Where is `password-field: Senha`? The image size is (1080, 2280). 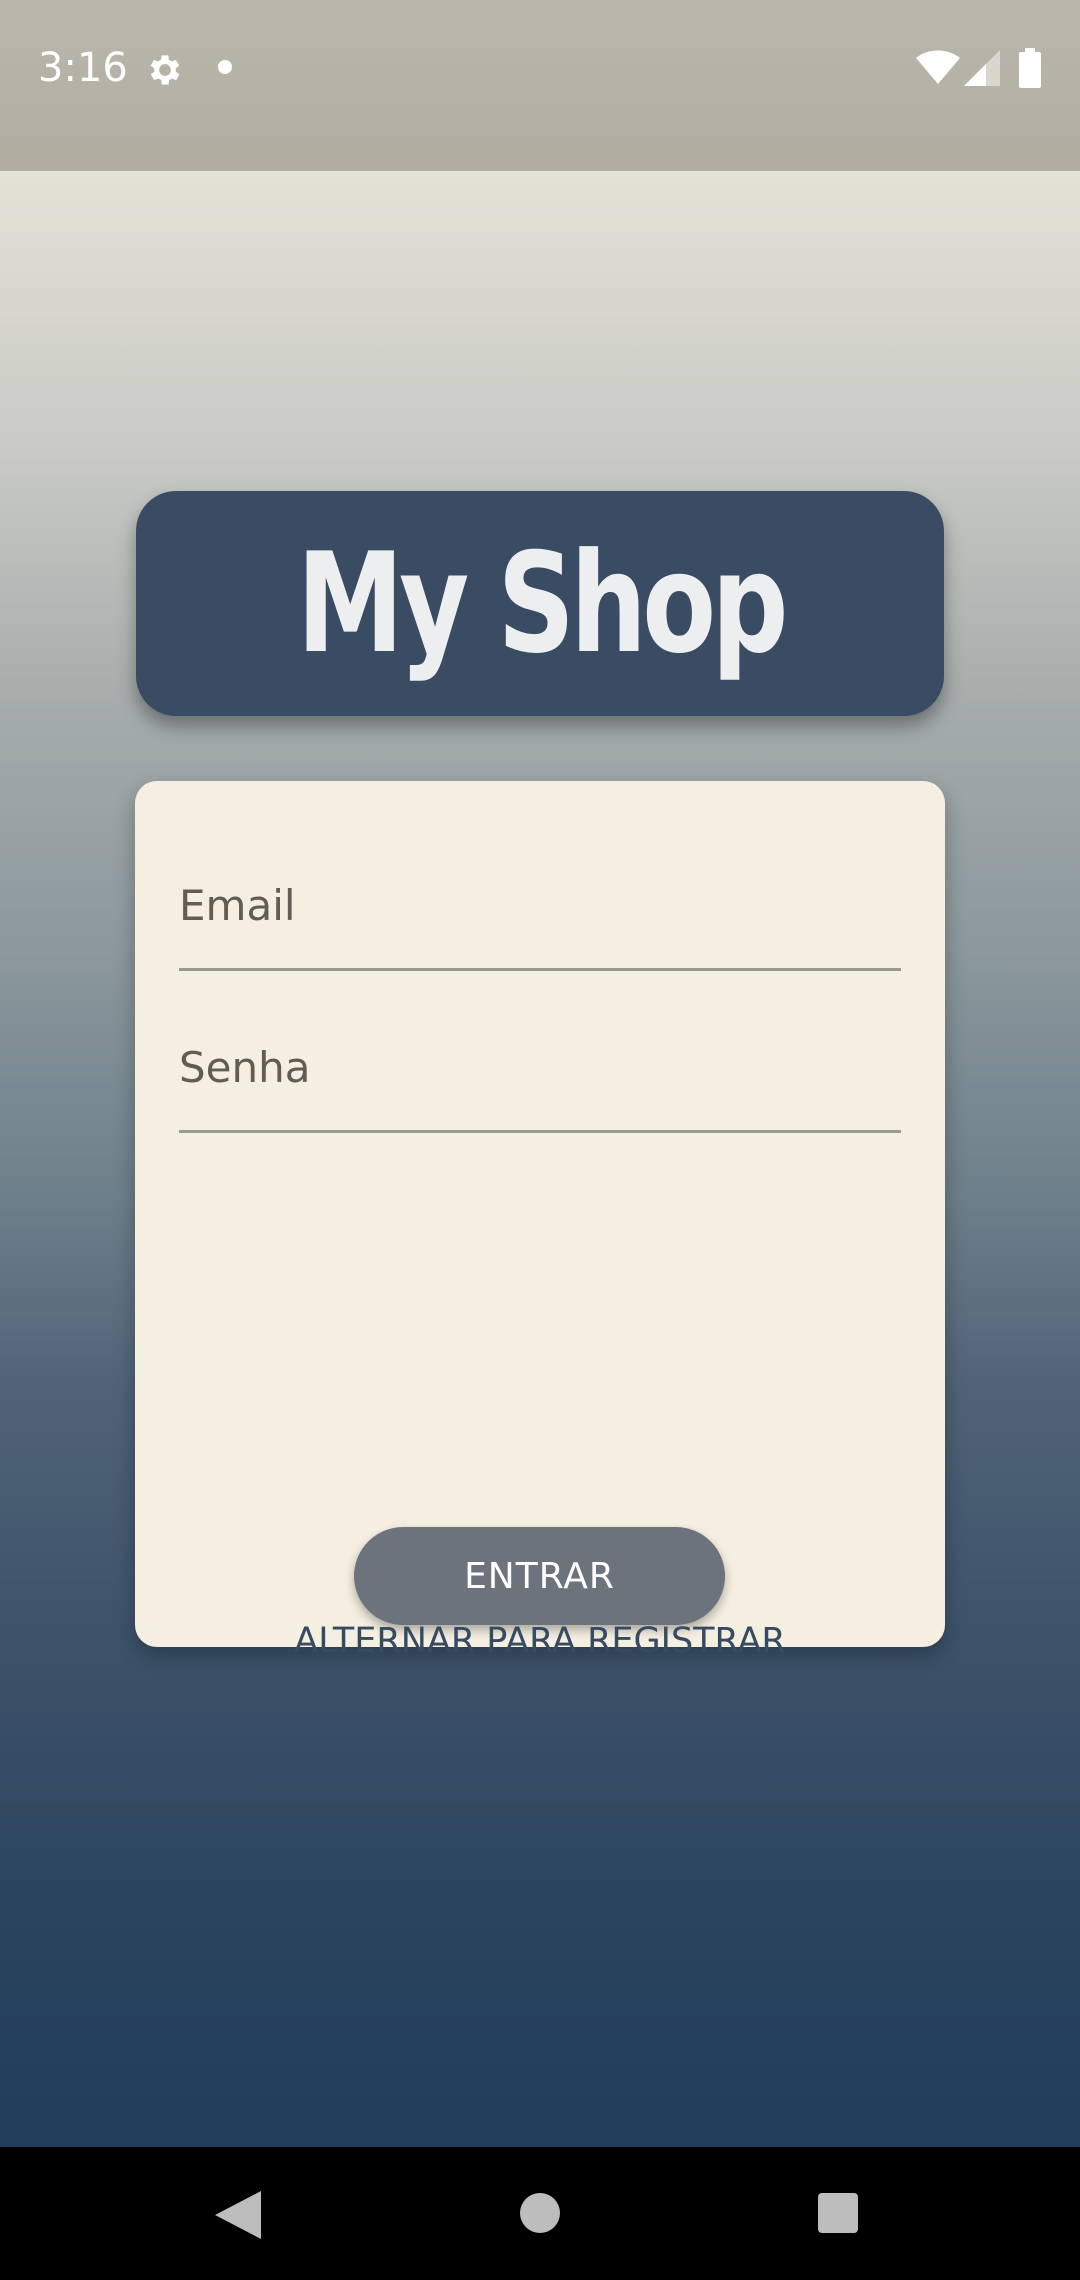 password-field: Senha is located at coordinates (540, 1078).